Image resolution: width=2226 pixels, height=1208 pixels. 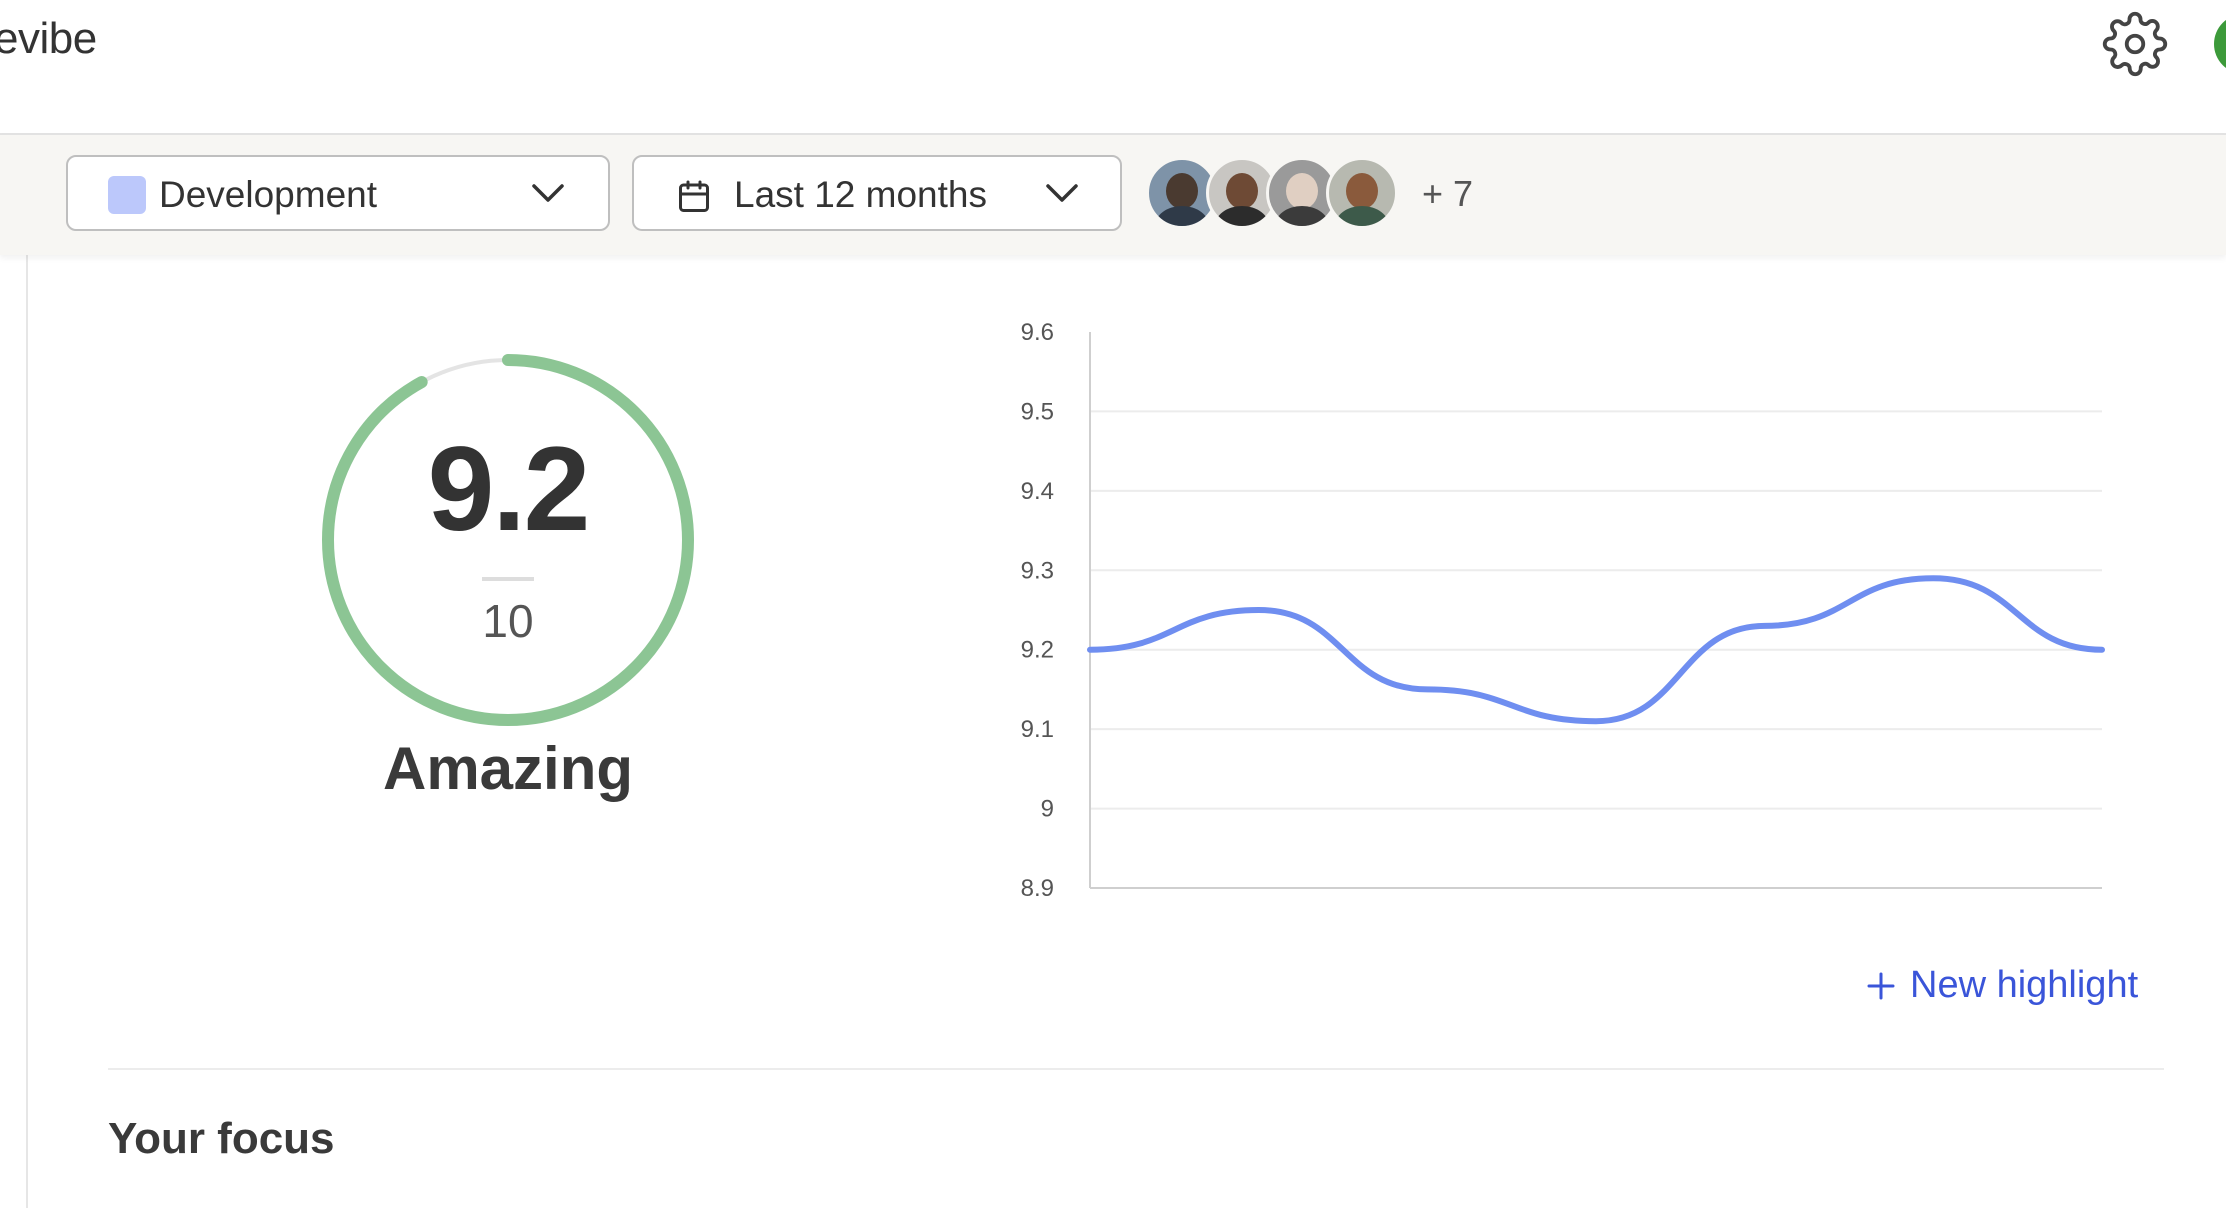 I want to click on gear-icon, so click(x=2135, y=44).